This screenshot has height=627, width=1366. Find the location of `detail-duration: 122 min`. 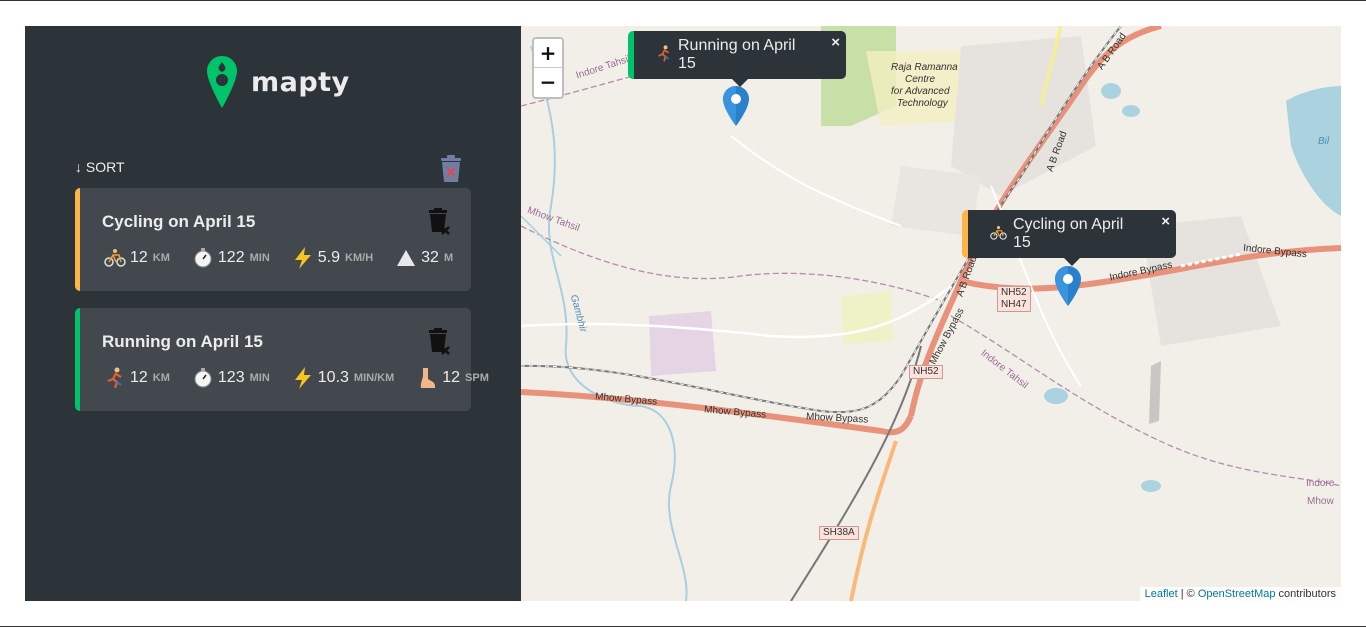

detail-duration: 122 min is located at coordinates (231, 258).